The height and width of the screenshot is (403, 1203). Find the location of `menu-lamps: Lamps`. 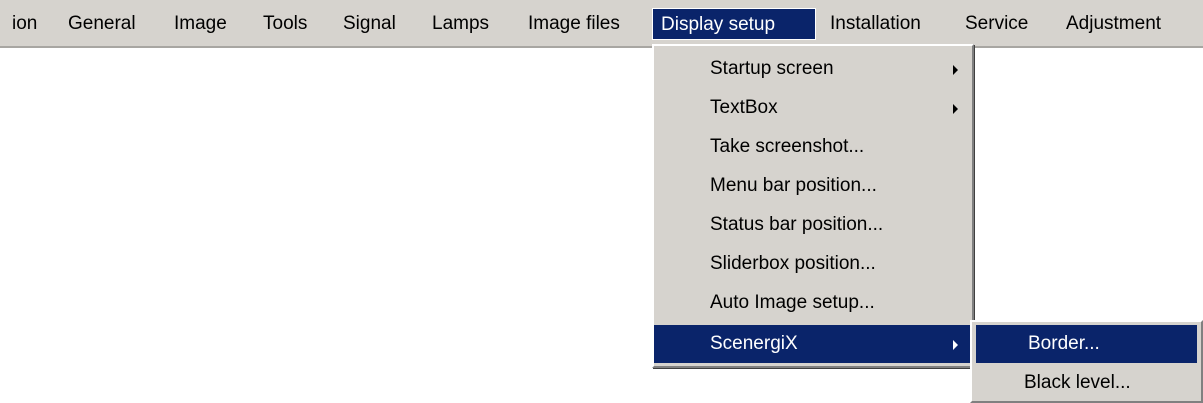

menu-lamps: Lamps is located at coordinates (460, 24).